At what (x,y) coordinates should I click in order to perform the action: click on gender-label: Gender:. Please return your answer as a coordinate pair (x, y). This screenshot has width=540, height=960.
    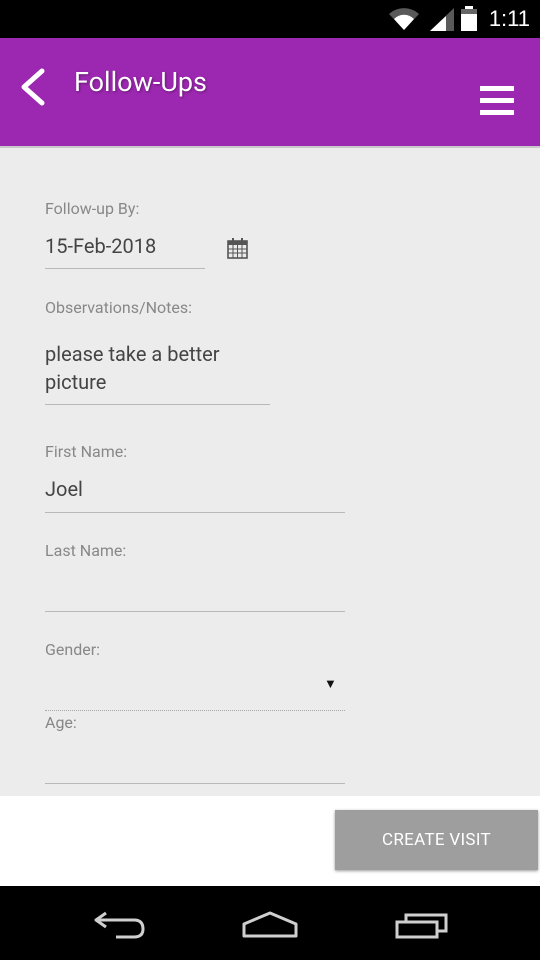
    Looking at the image, I should click on (73, 649).